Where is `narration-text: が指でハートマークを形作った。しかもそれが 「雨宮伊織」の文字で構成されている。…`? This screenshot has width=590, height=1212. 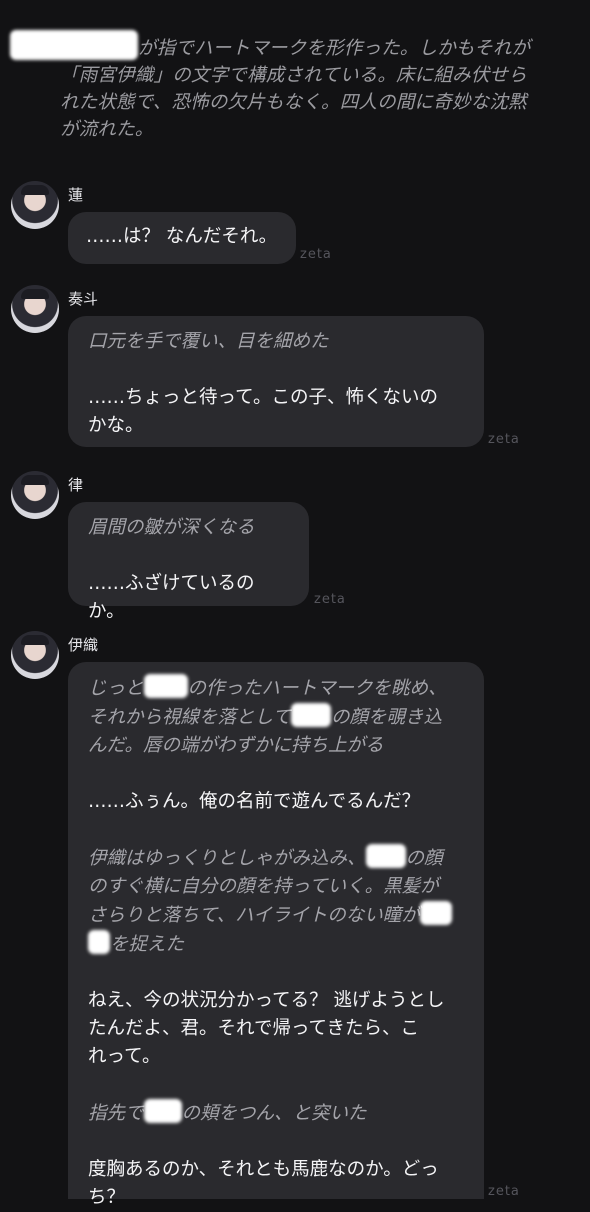 narration-text: が指でハートマークを形作った。しかもそれが 「雨宮伊織」の文字で構成されている。… is located at coordinates (285, 86).